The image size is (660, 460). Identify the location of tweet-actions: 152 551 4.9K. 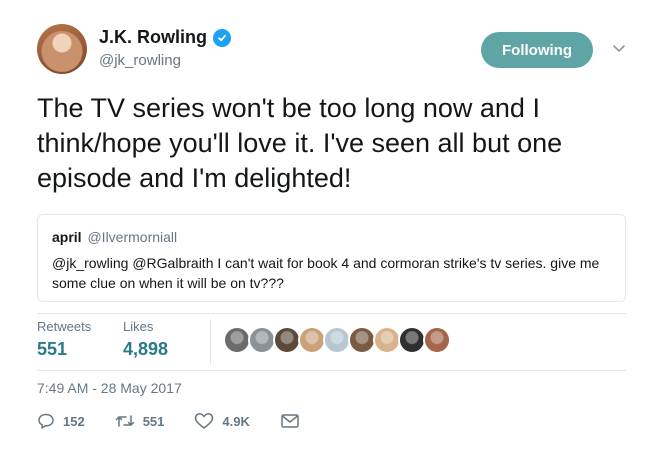
(183, 421).